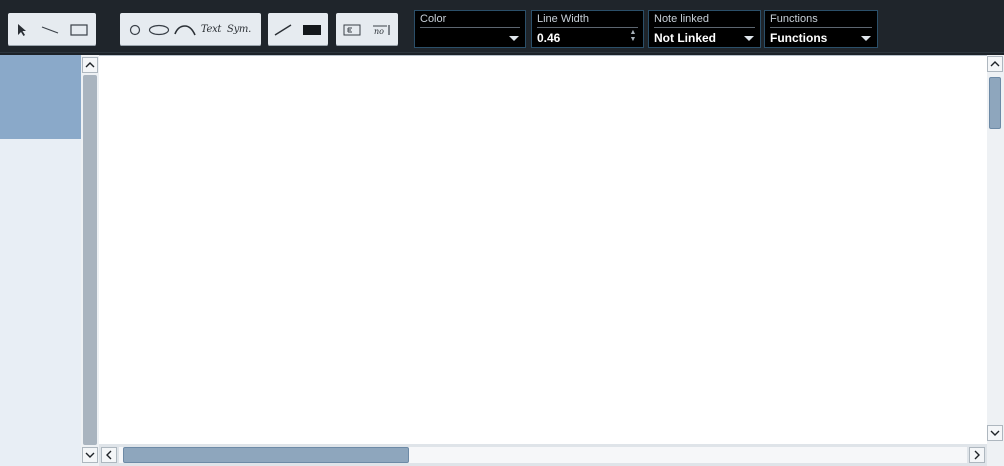 The image size is (1004, 466). I want to click on line-style-icon, so click(283, 29).